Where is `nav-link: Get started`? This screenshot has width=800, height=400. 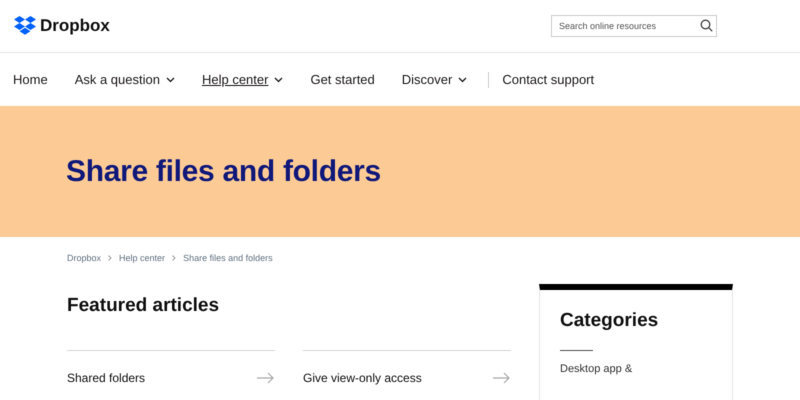 nav-link: Get started is located at coordinates (342, 79).